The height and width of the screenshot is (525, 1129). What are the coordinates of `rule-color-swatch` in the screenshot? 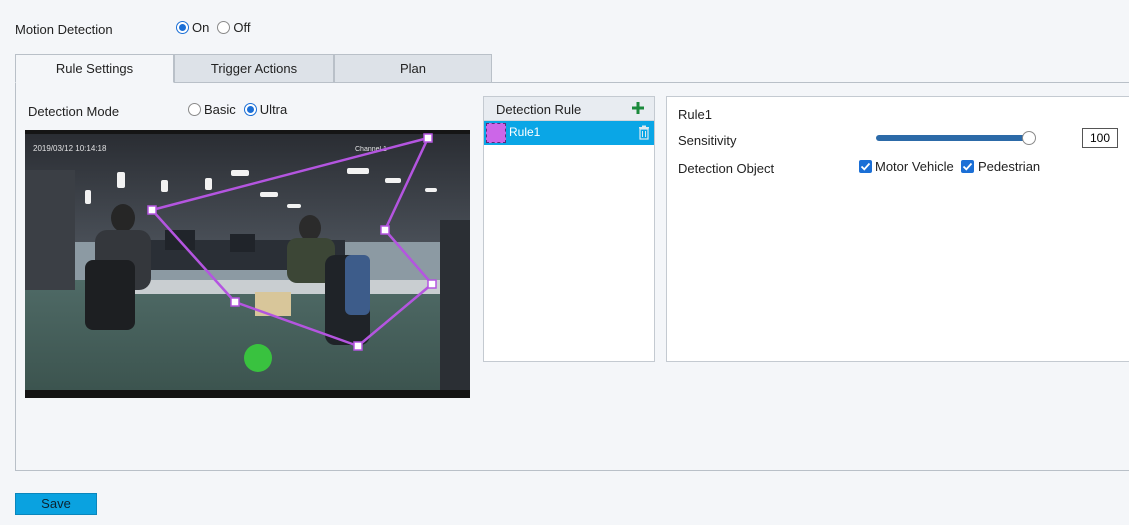 It's located at (496, 133).